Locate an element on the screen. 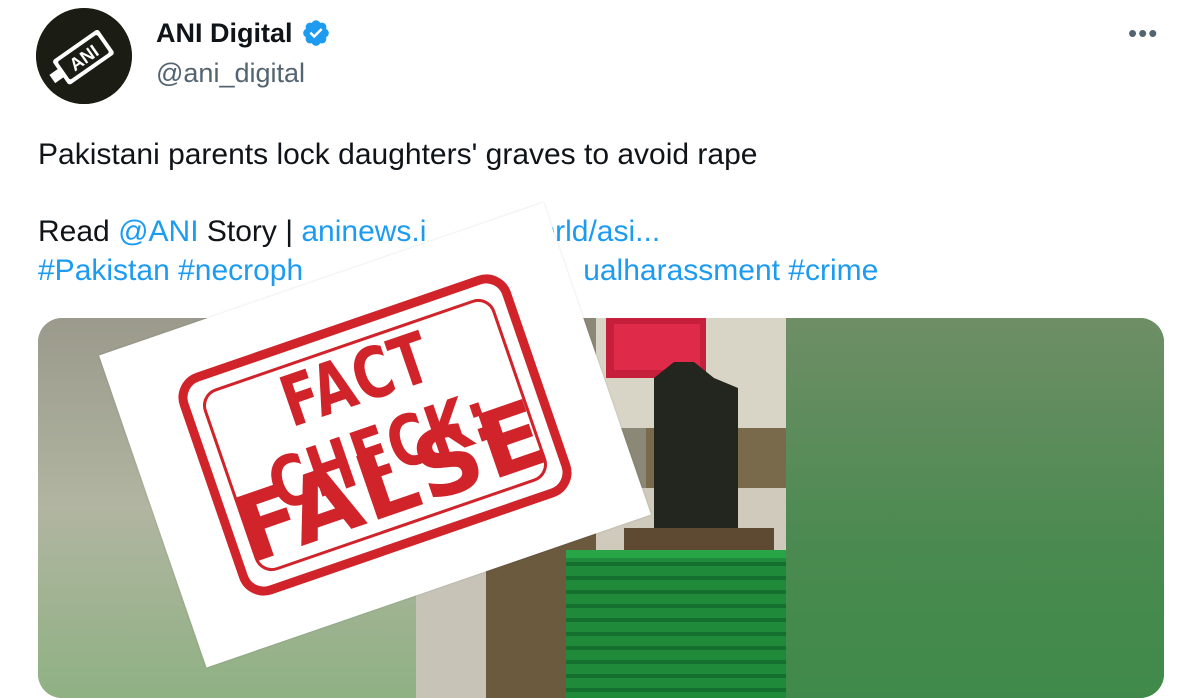  avatar: ANI is located at coordinates (84, 56).